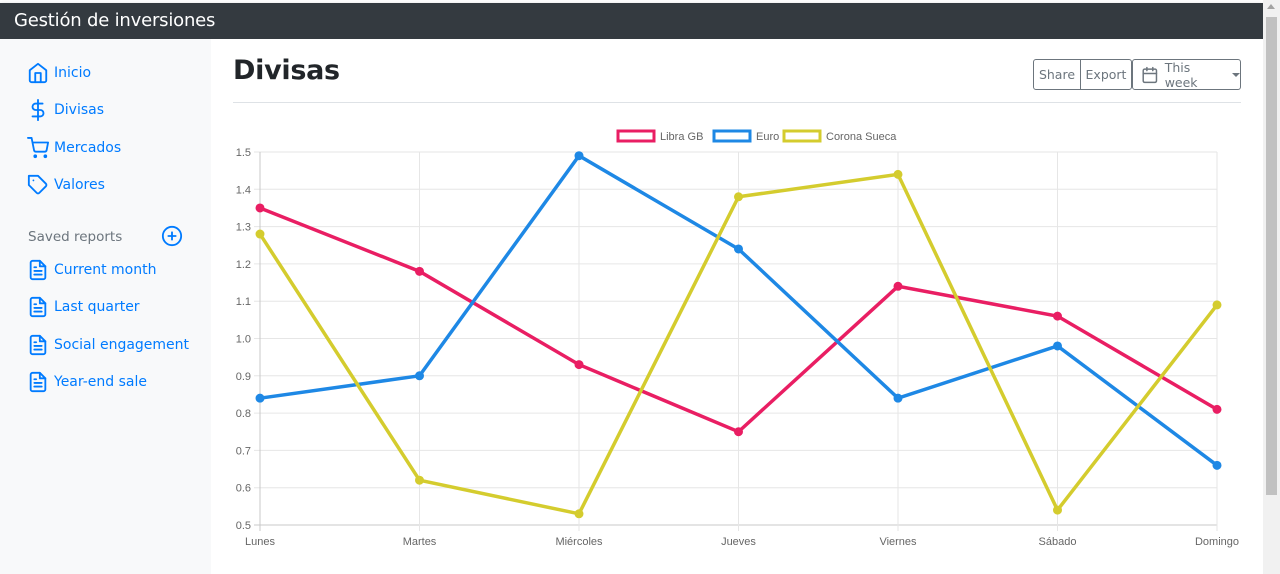  I want to click on sidebar-item-inicio: Inicio, so click(59, 73).